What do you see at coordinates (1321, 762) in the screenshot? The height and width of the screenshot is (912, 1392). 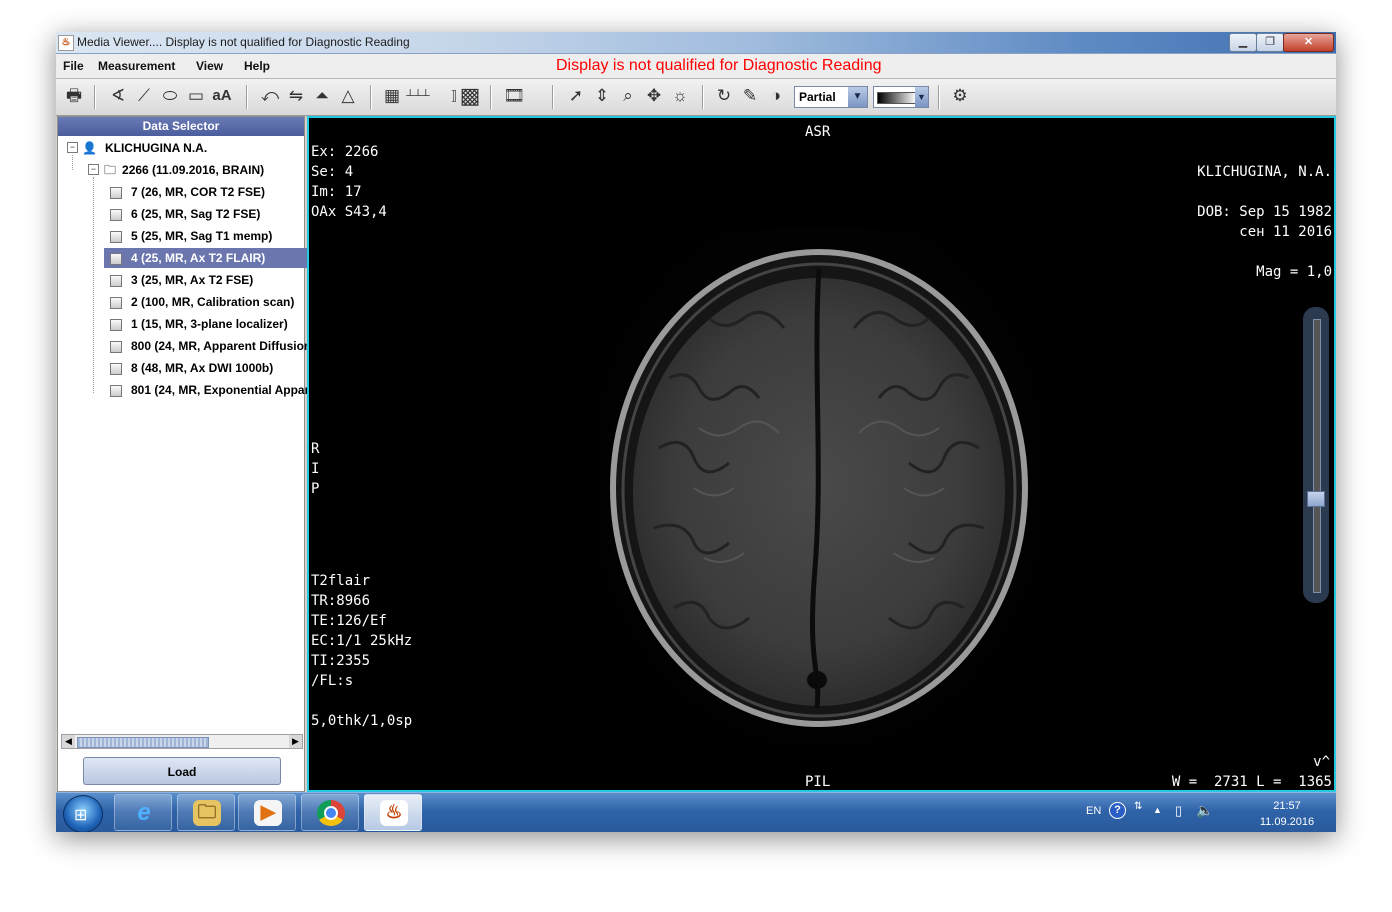 I see `corner-marker: v^` at bounding box center [1321, 762].